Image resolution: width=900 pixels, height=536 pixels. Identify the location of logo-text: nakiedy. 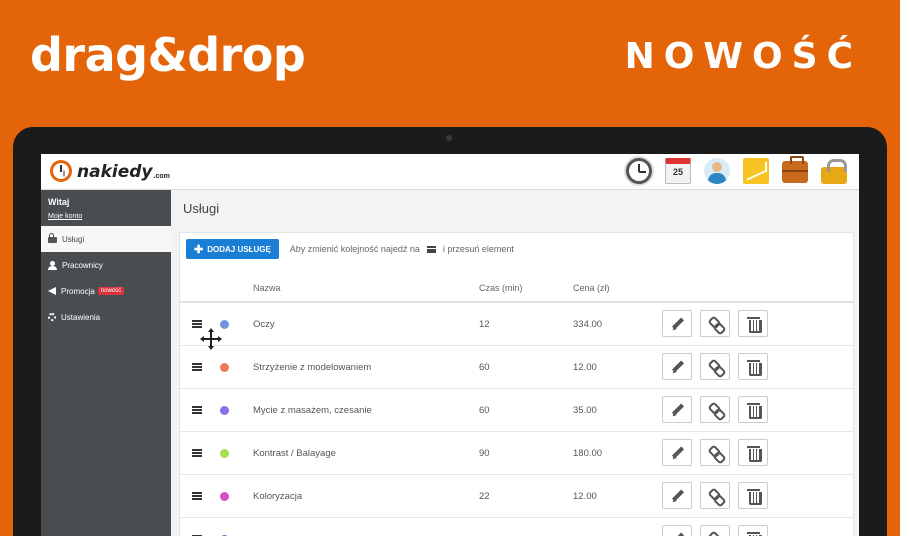
(115, 172).